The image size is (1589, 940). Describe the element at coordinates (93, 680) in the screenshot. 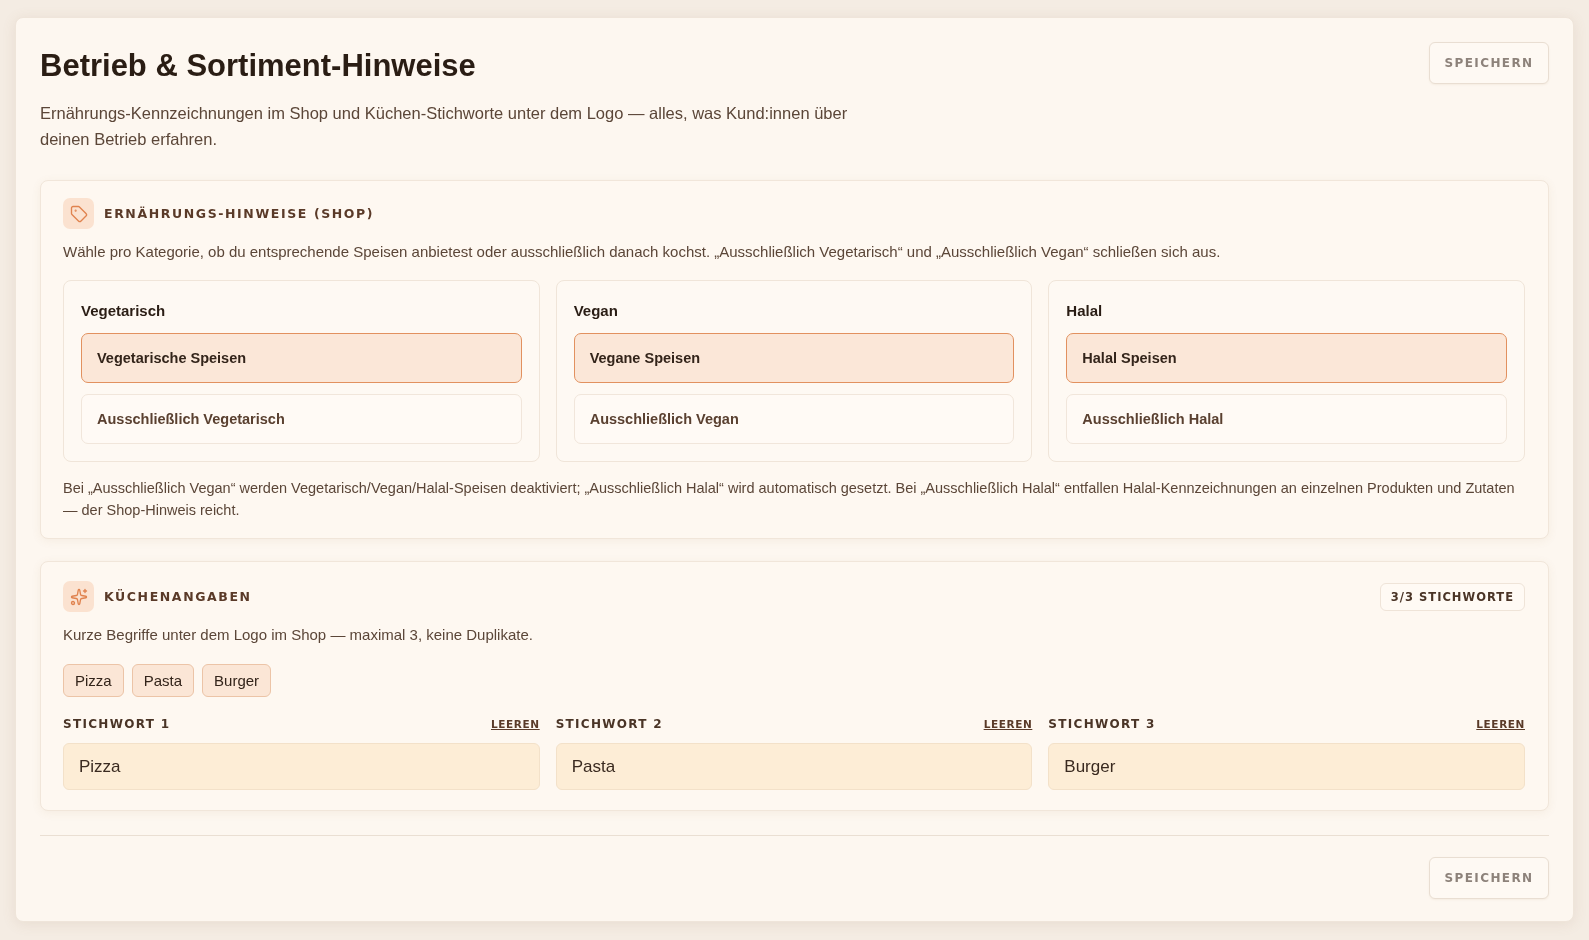

I see `keyword-tag: Pizza` at that location.